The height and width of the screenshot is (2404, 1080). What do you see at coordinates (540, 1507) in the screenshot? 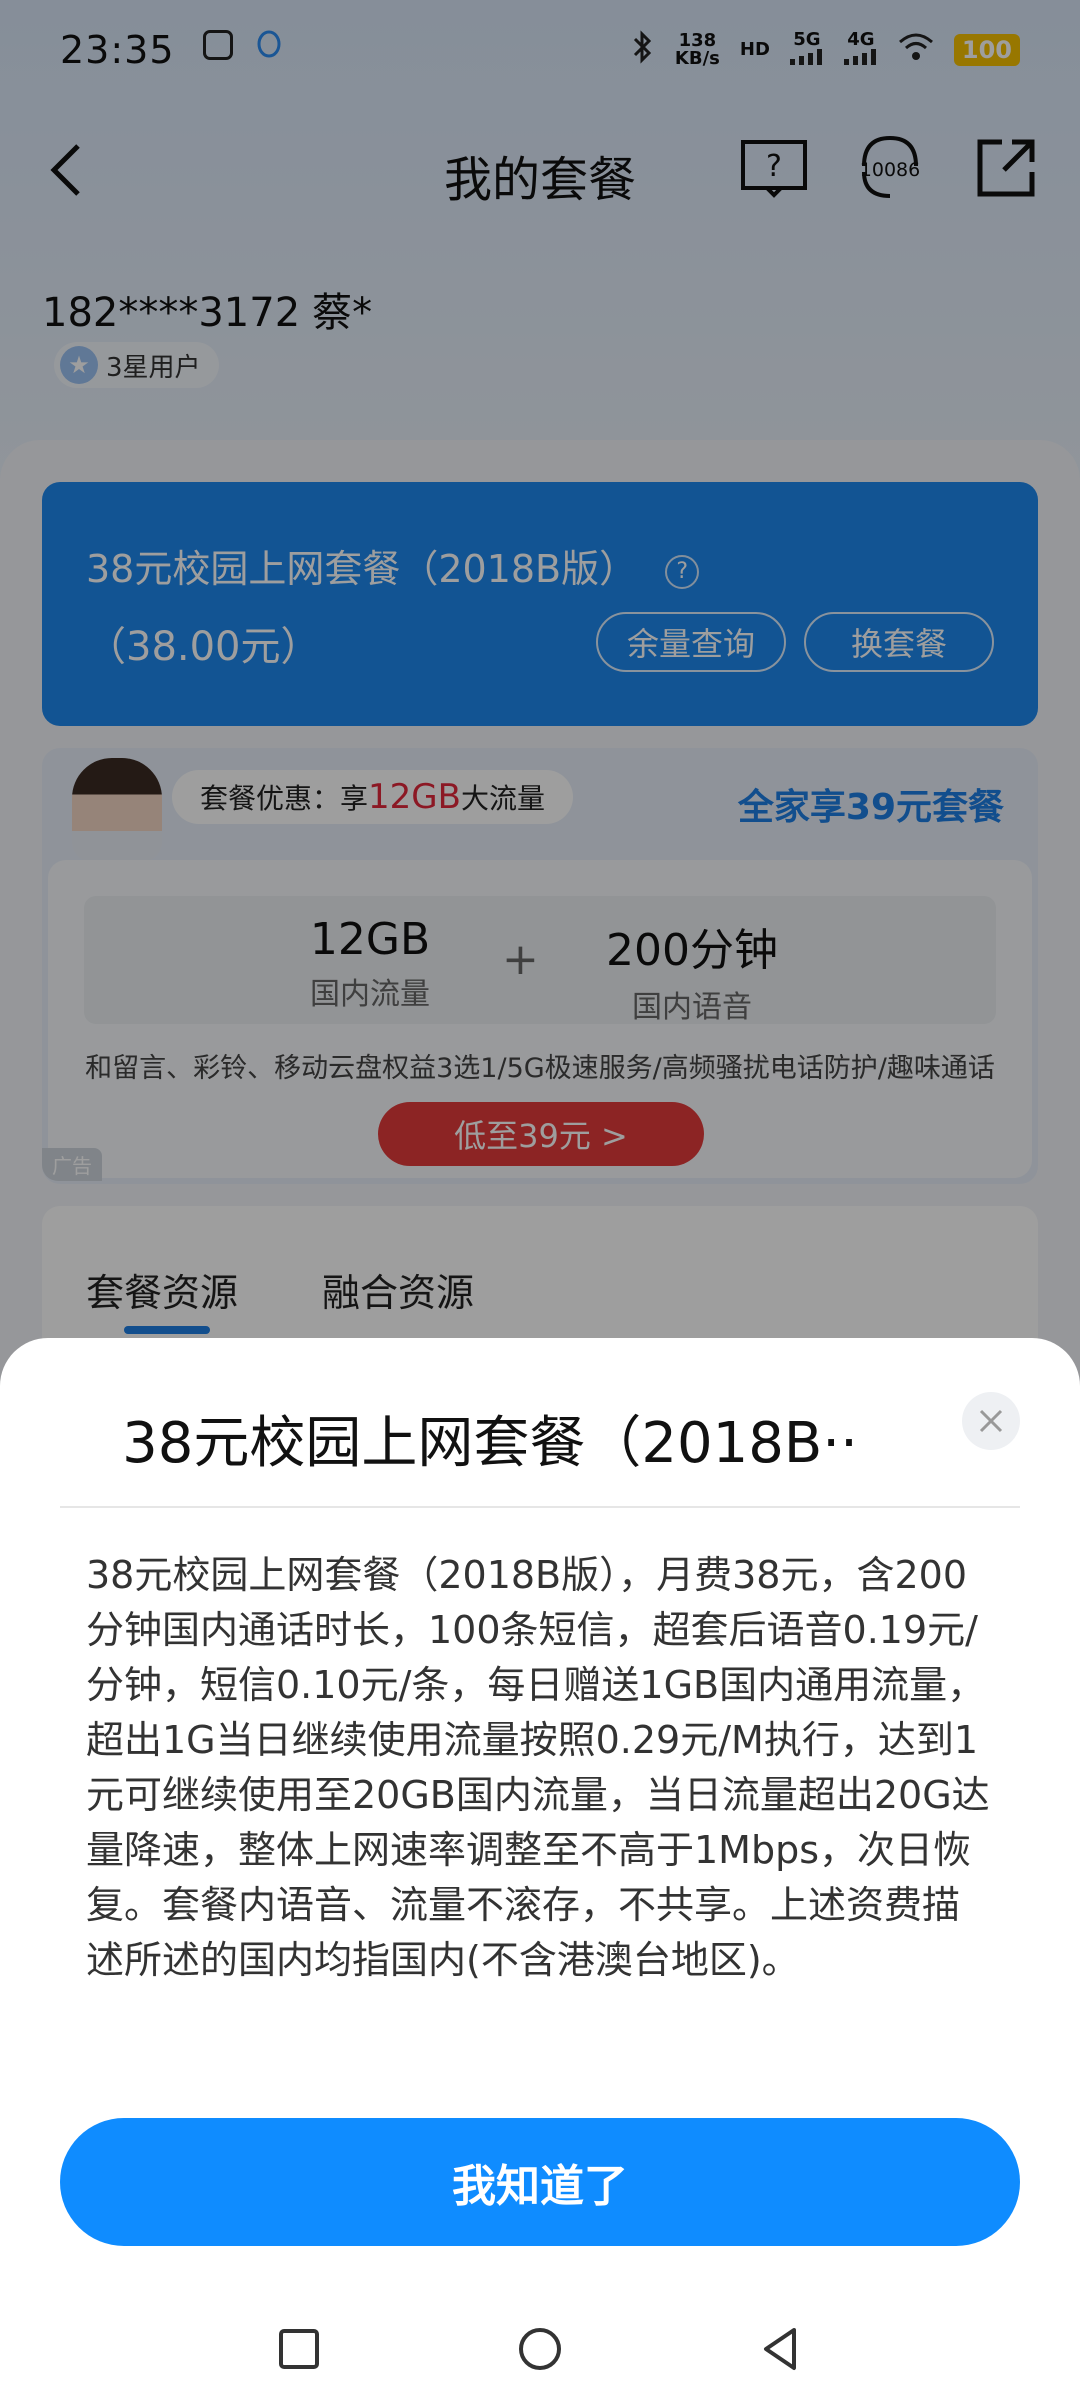
I see `sheet-divider` at bounding box center [540, 1507].